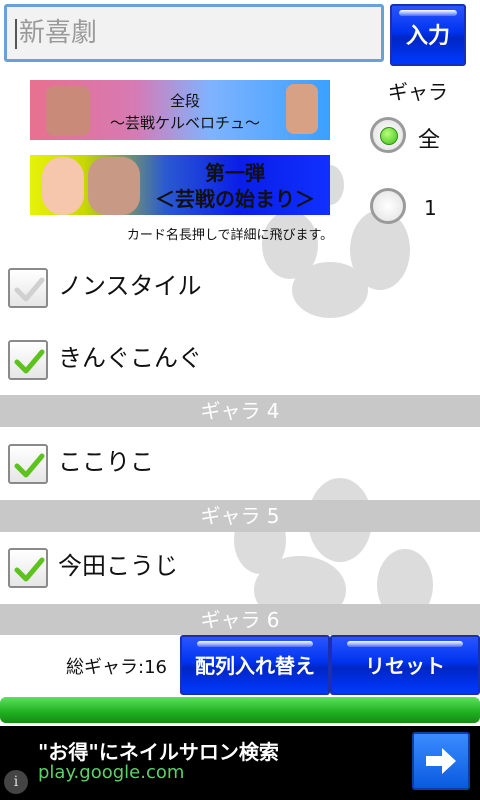 The height and width of the screenshot is (800, 480). I want to click on progress-bar, so click(240, 710).